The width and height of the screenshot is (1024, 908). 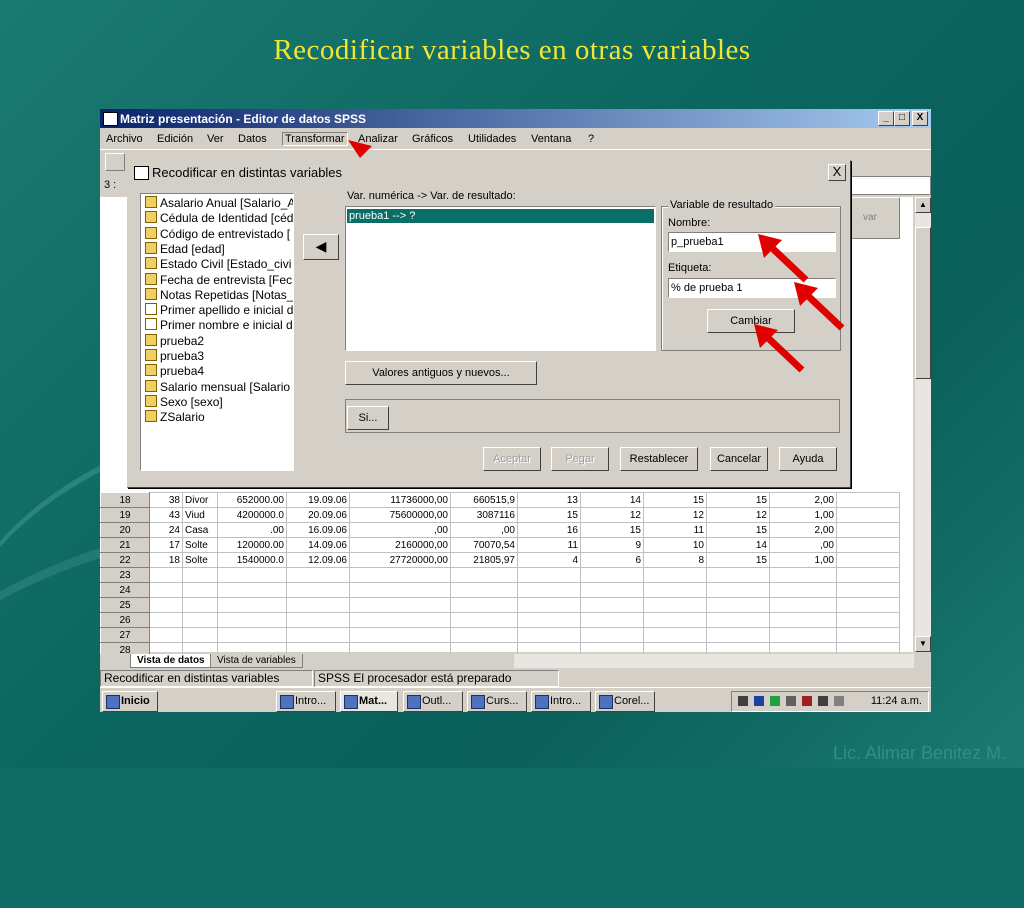 I want to click on maximize-button: □, so click(x=902, y=118).